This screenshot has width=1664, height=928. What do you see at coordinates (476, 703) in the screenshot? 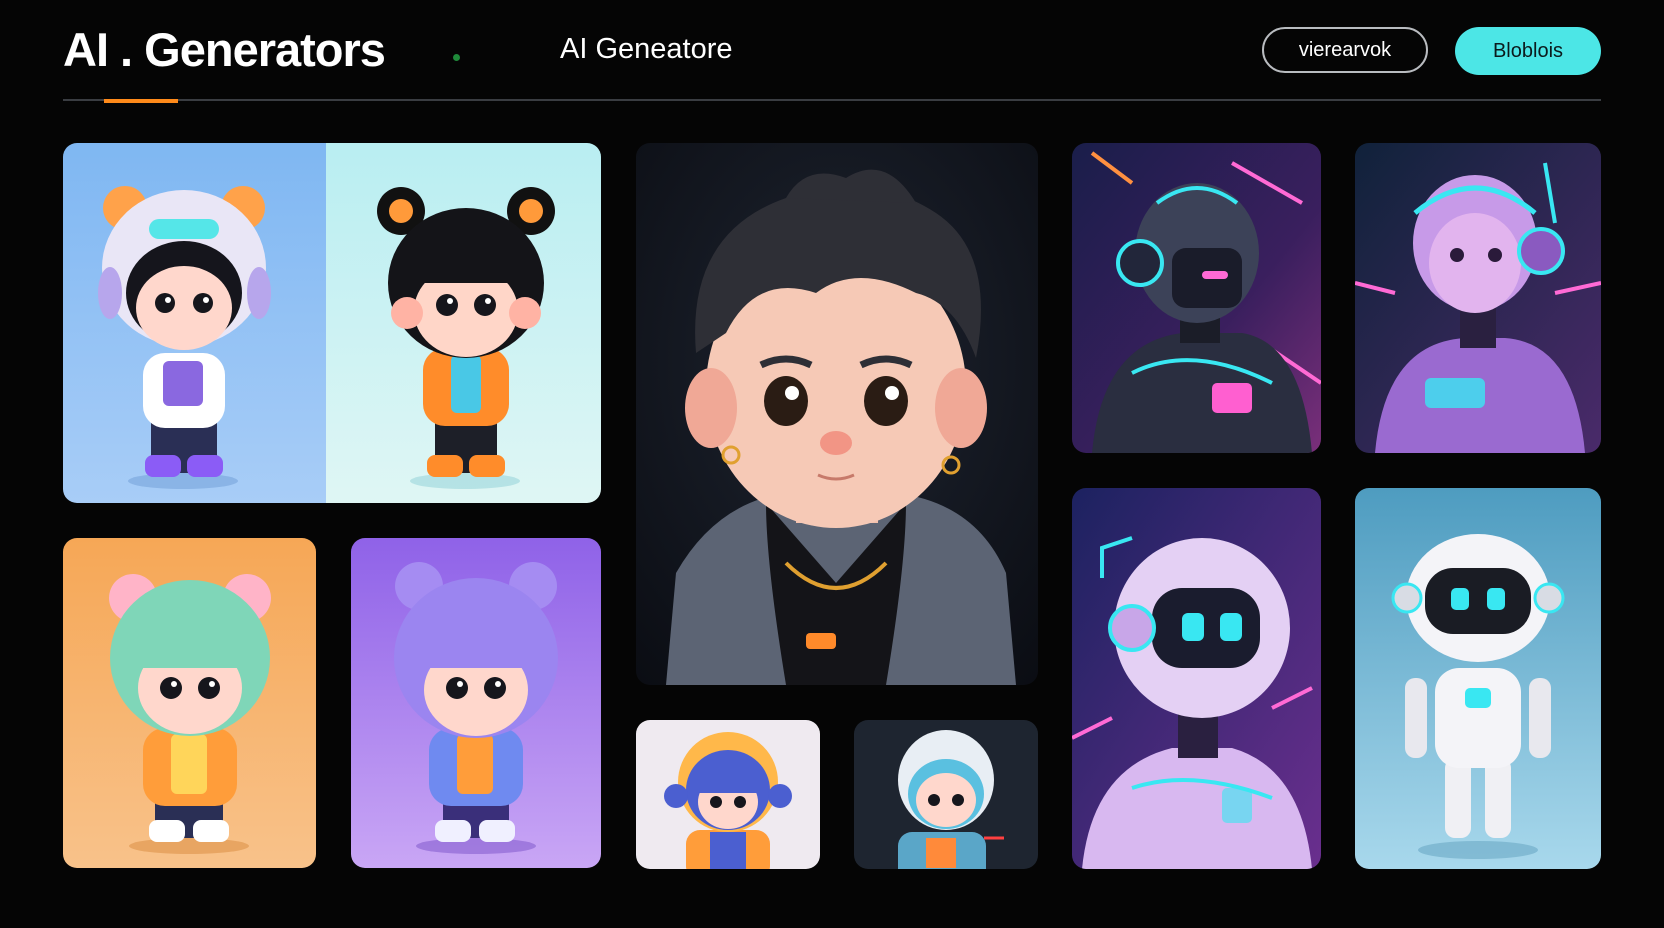
I see `gallery-image-chibi-purple` at bounding box center [476, 703].